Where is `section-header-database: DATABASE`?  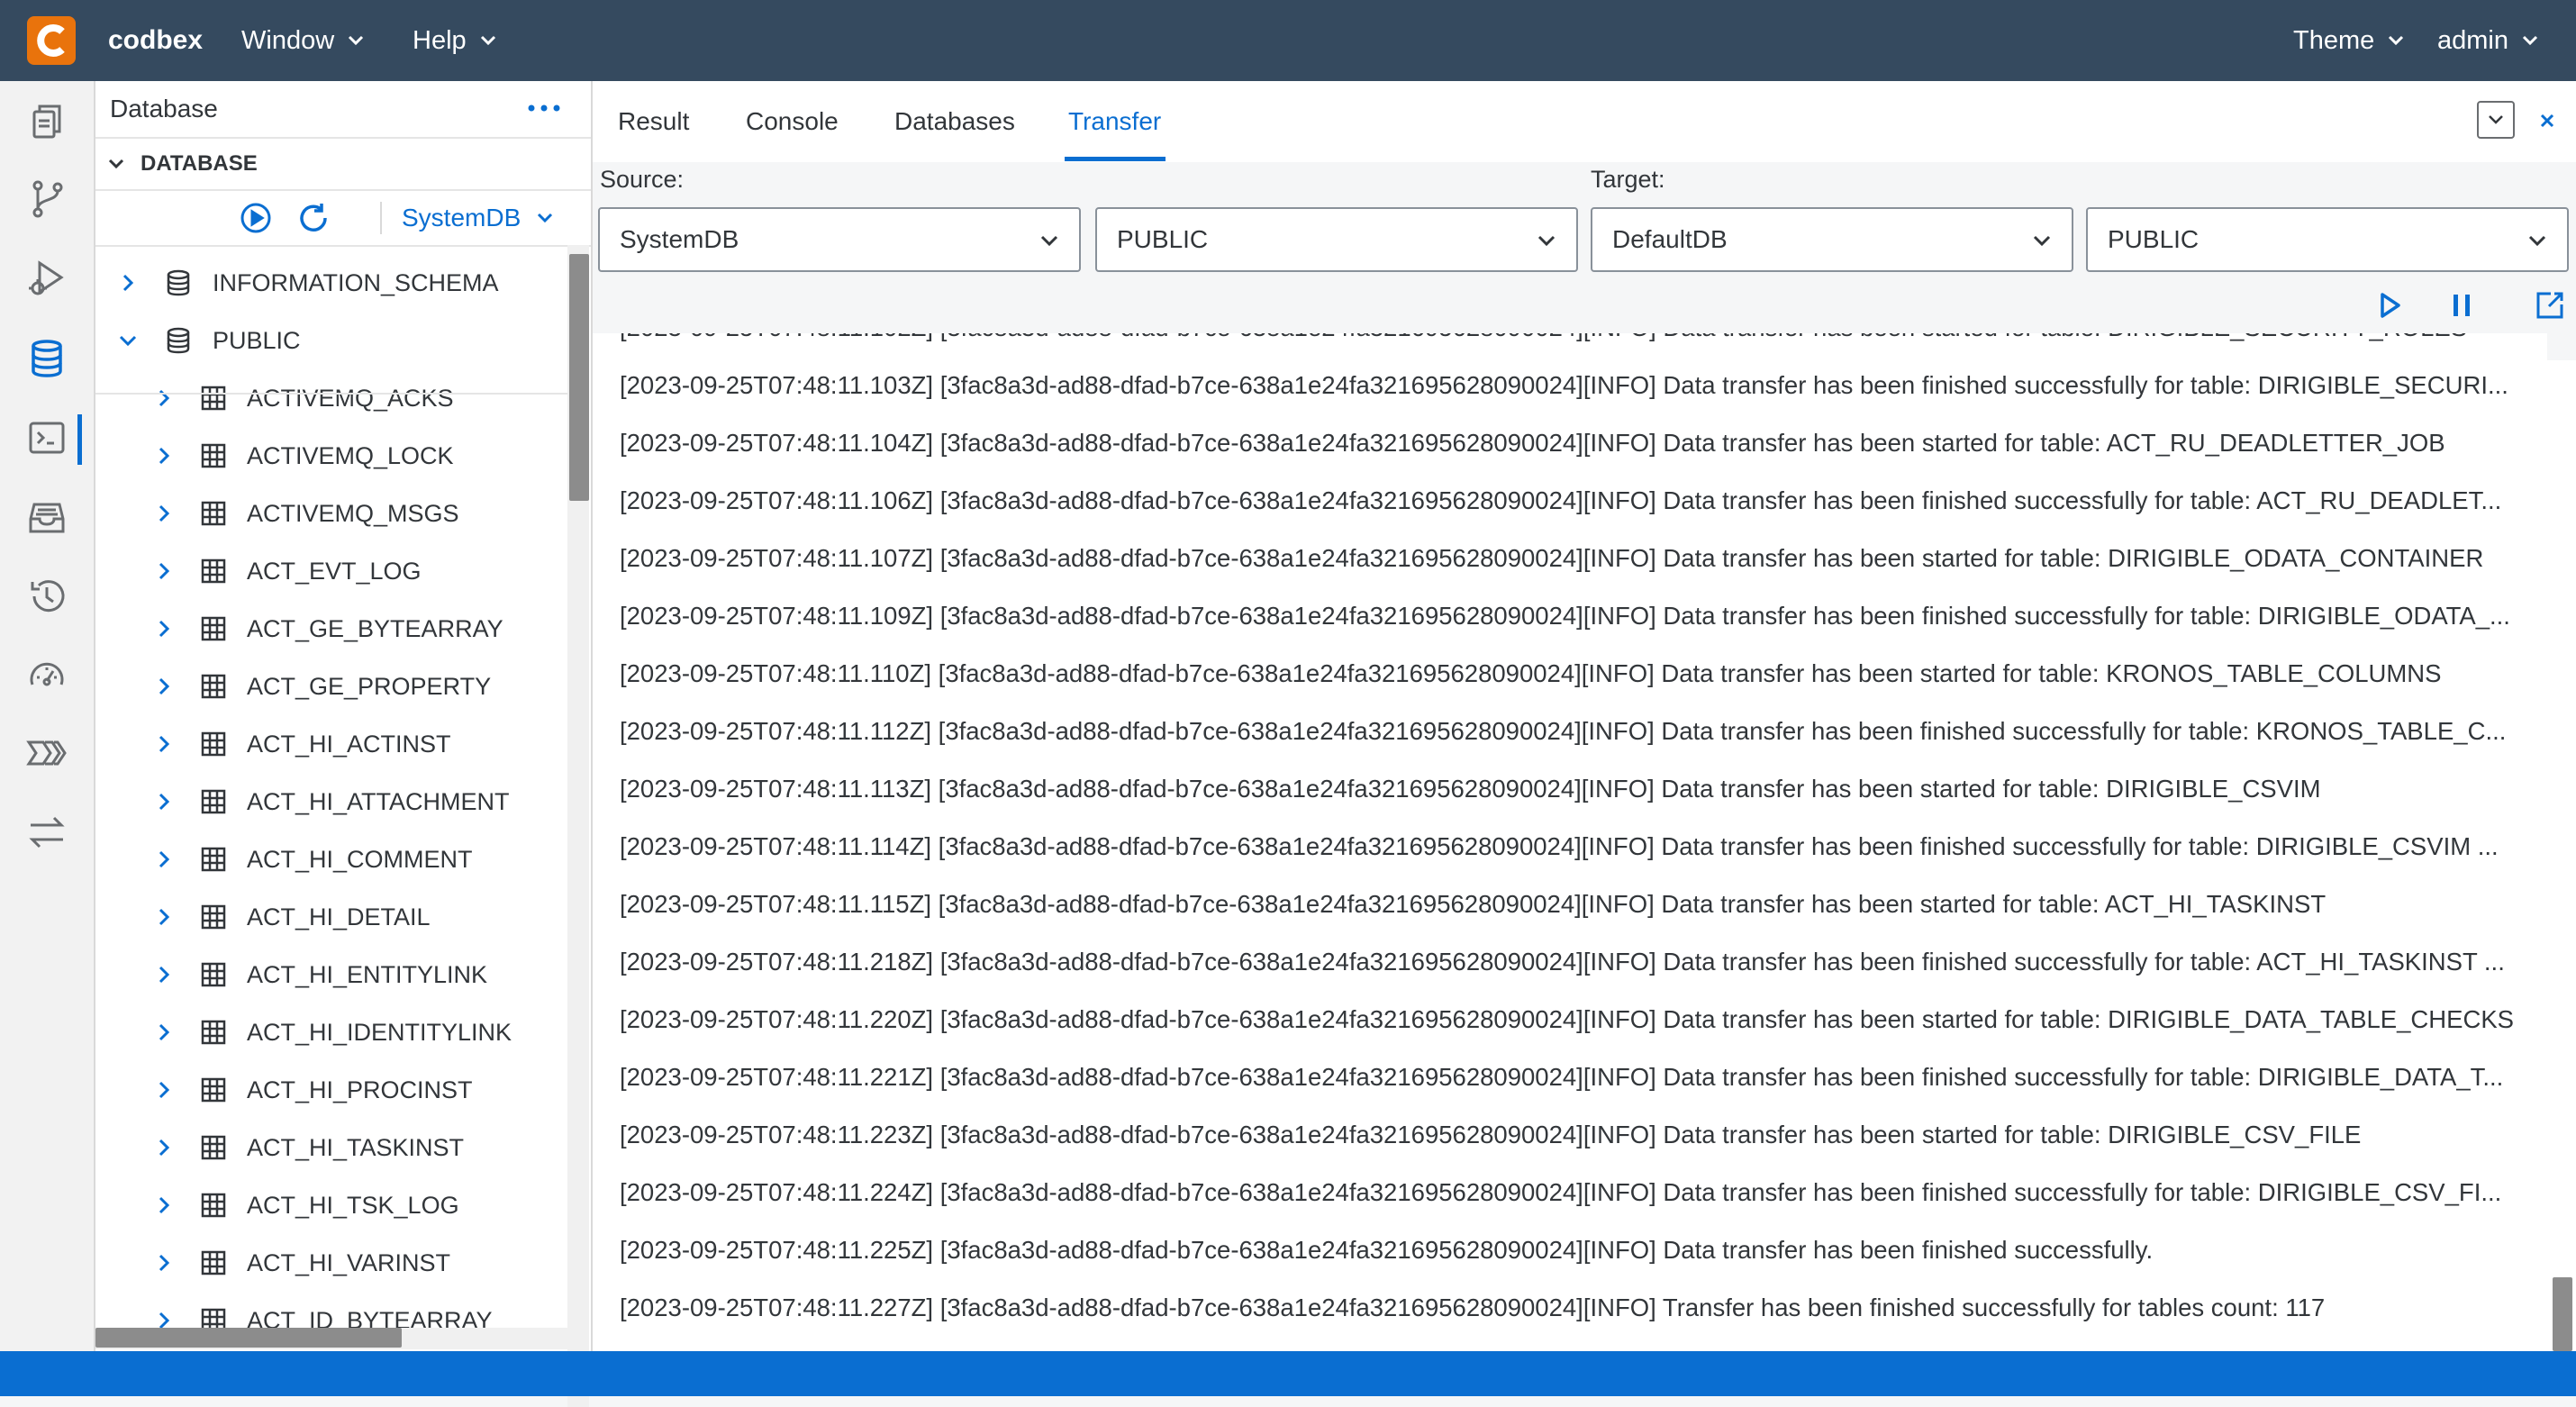 section-header-database: DATABASE is located at coordinates (182, 164).